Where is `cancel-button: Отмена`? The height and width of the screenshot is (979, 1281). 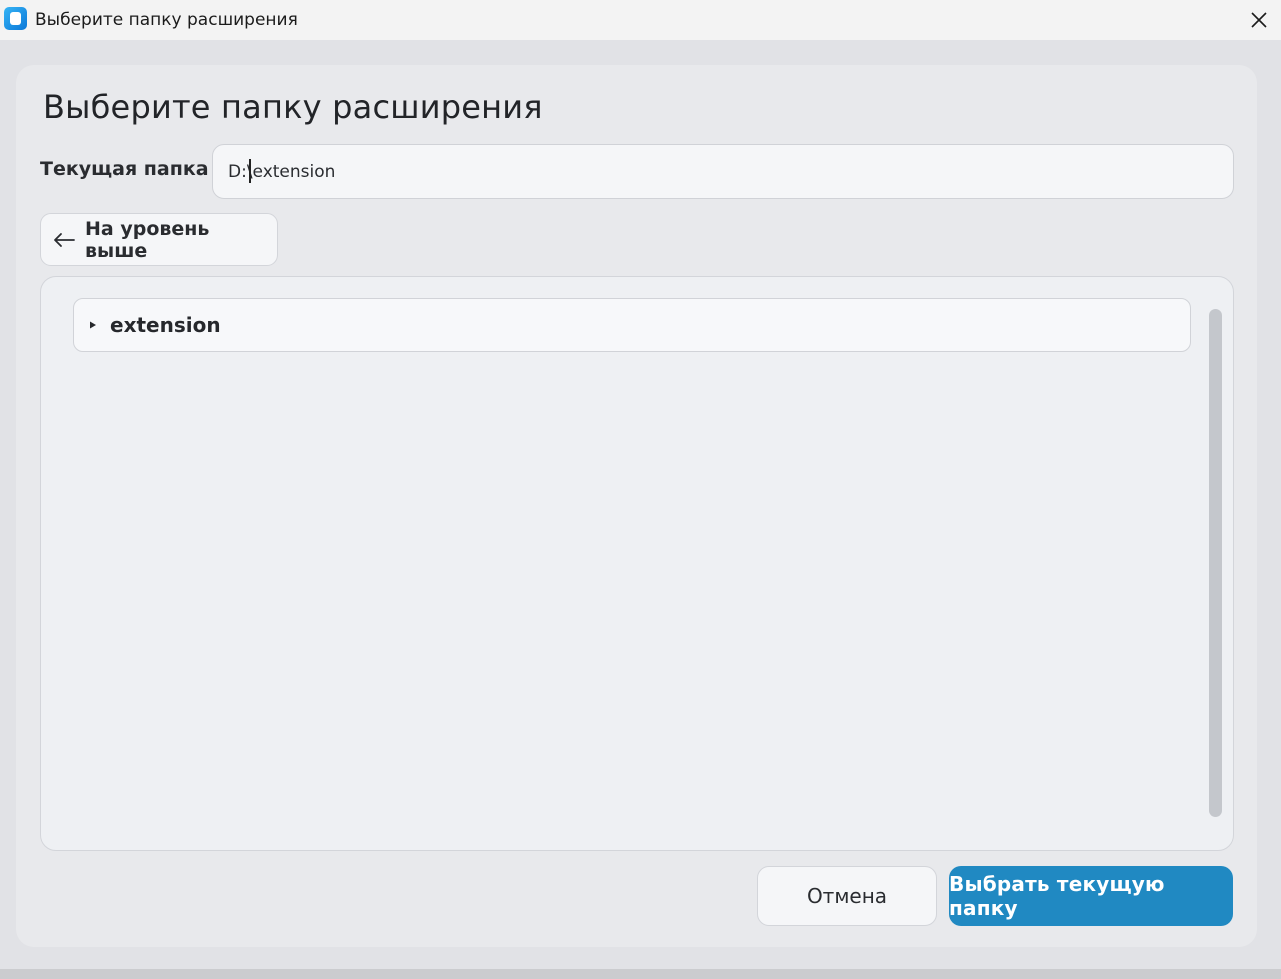 cancel-button: Отмена is located at coordinates (847, 896).